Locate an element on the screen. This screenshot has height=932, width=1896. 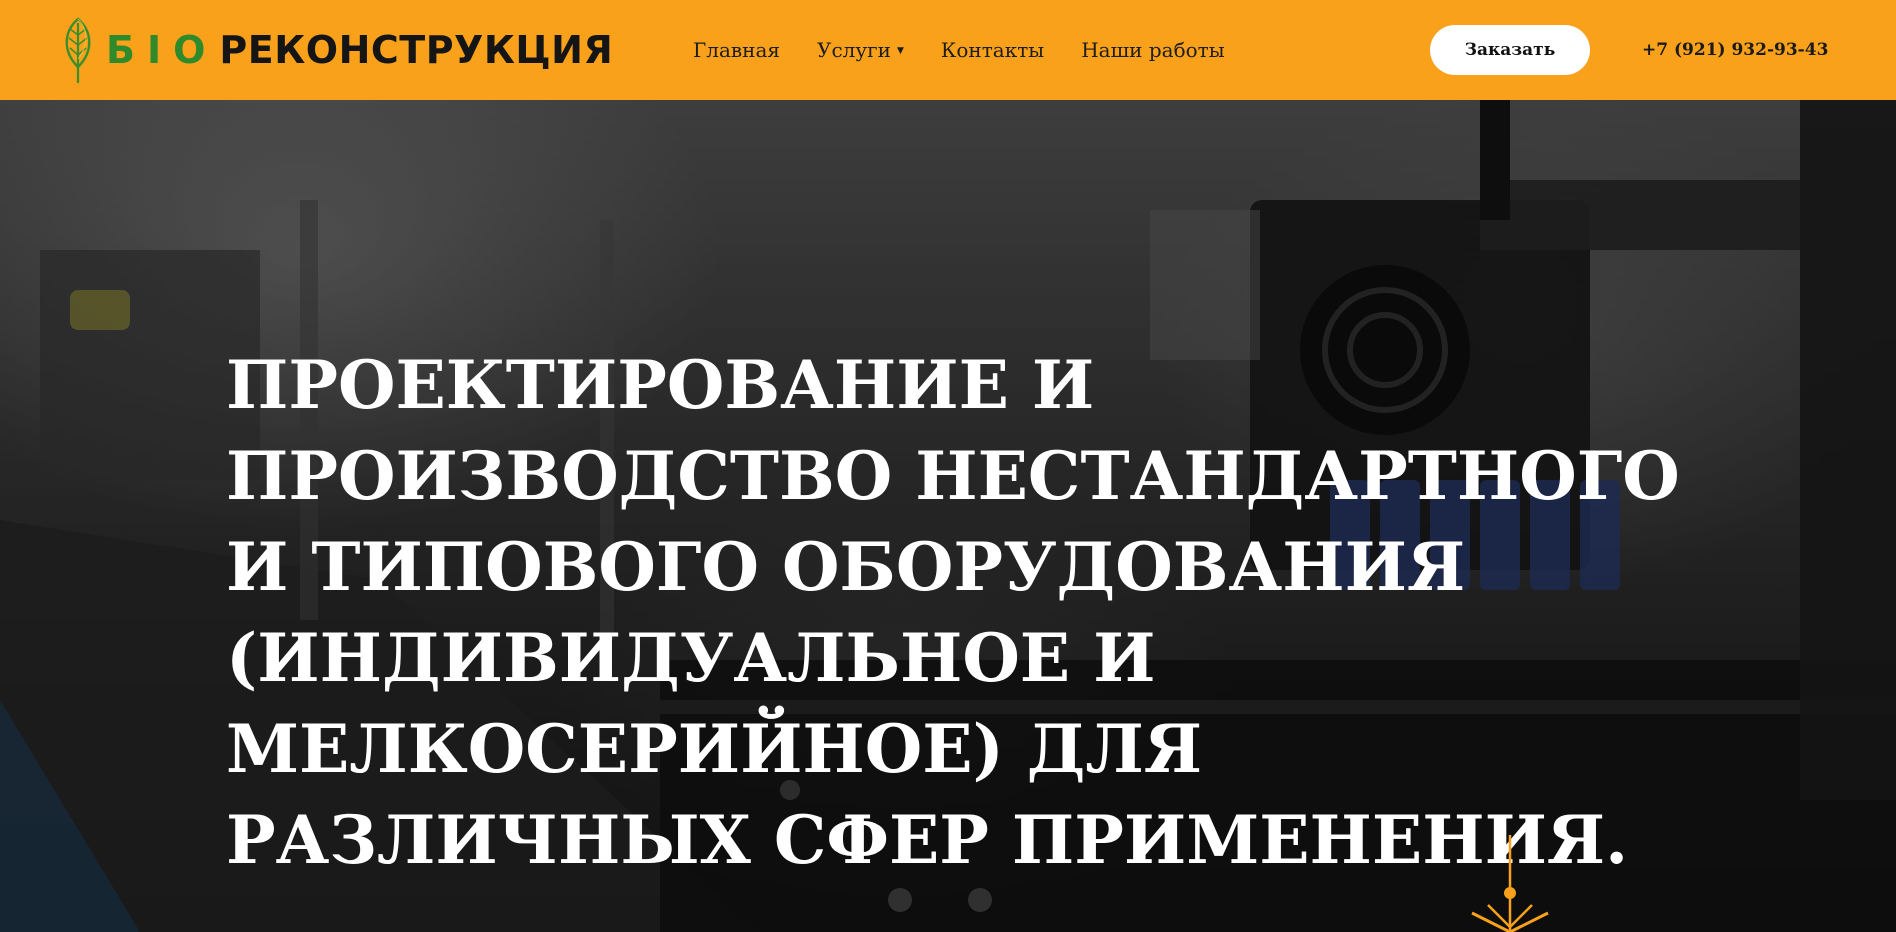
nav-item-contacts-label: Контакты is located at coordinates (992, 50).